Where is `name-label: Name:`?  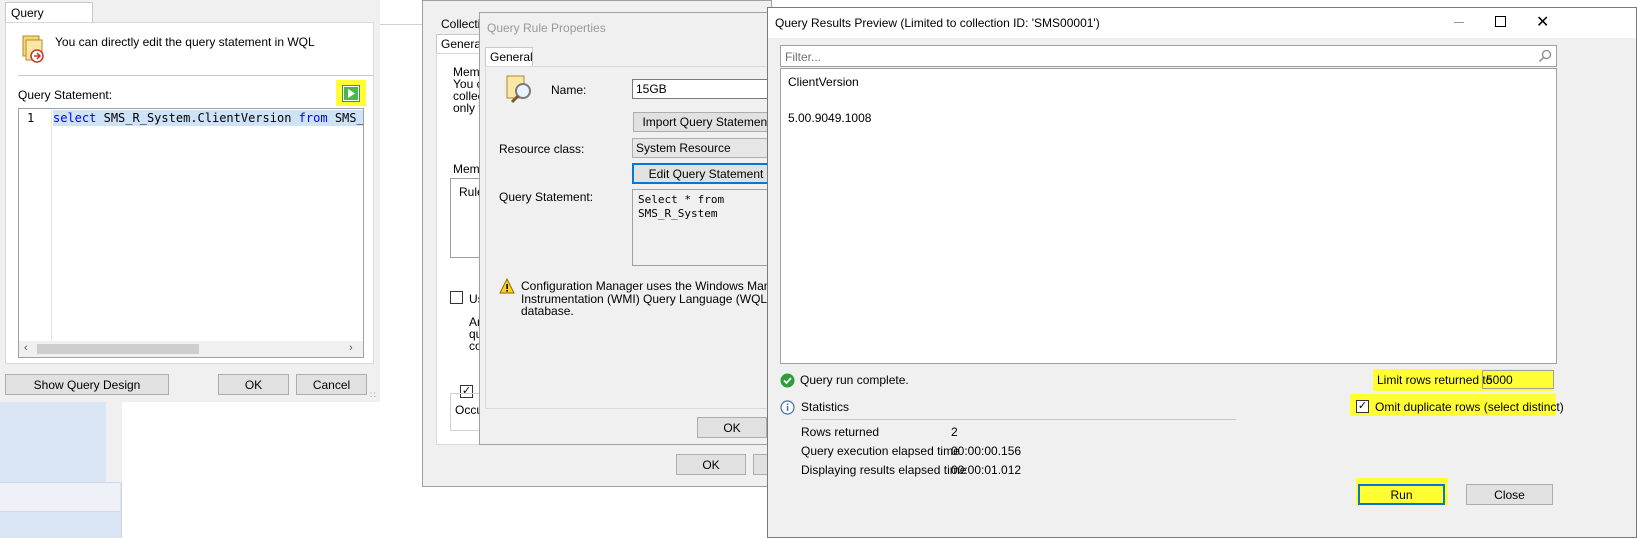 name-label: Name: is located at coordinates (569, 90).